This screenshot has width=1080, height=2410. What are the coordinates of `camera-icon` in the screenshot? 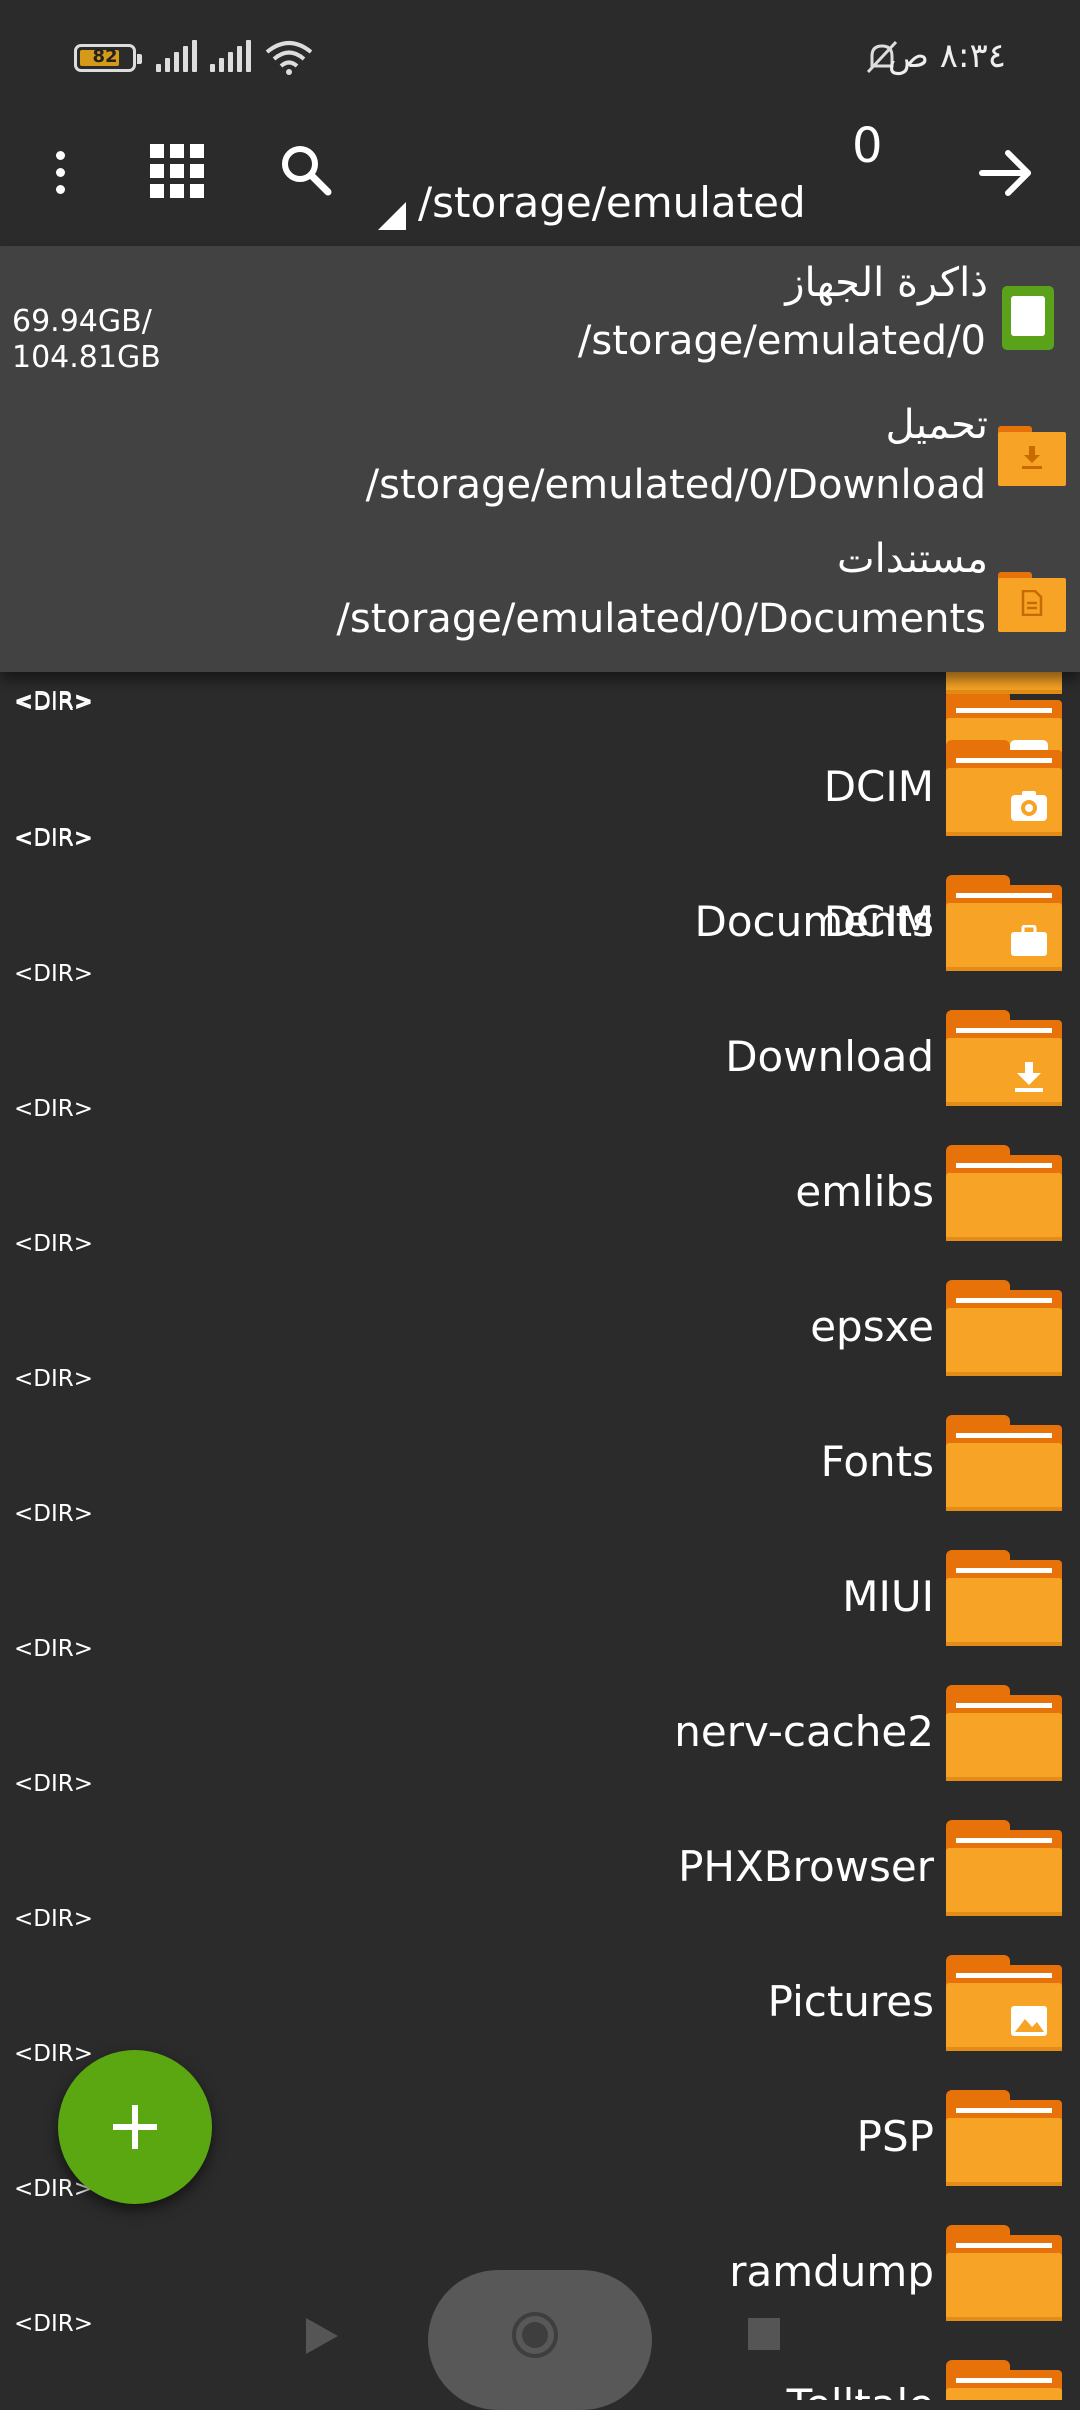 It's located at (1029, 806).